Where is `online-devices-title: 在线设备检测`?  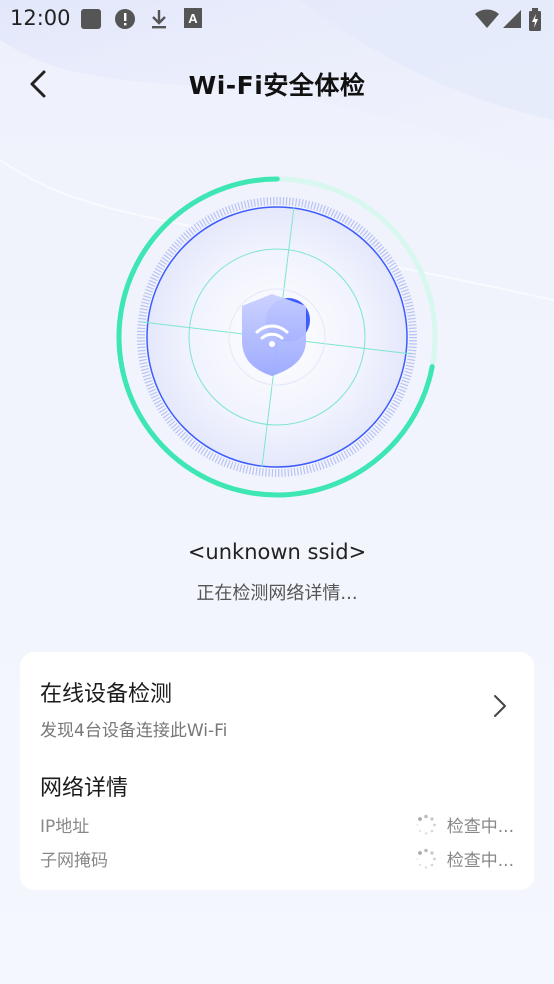 online-devices-title: 在线设备检测 is located at coordinates (106, 694).